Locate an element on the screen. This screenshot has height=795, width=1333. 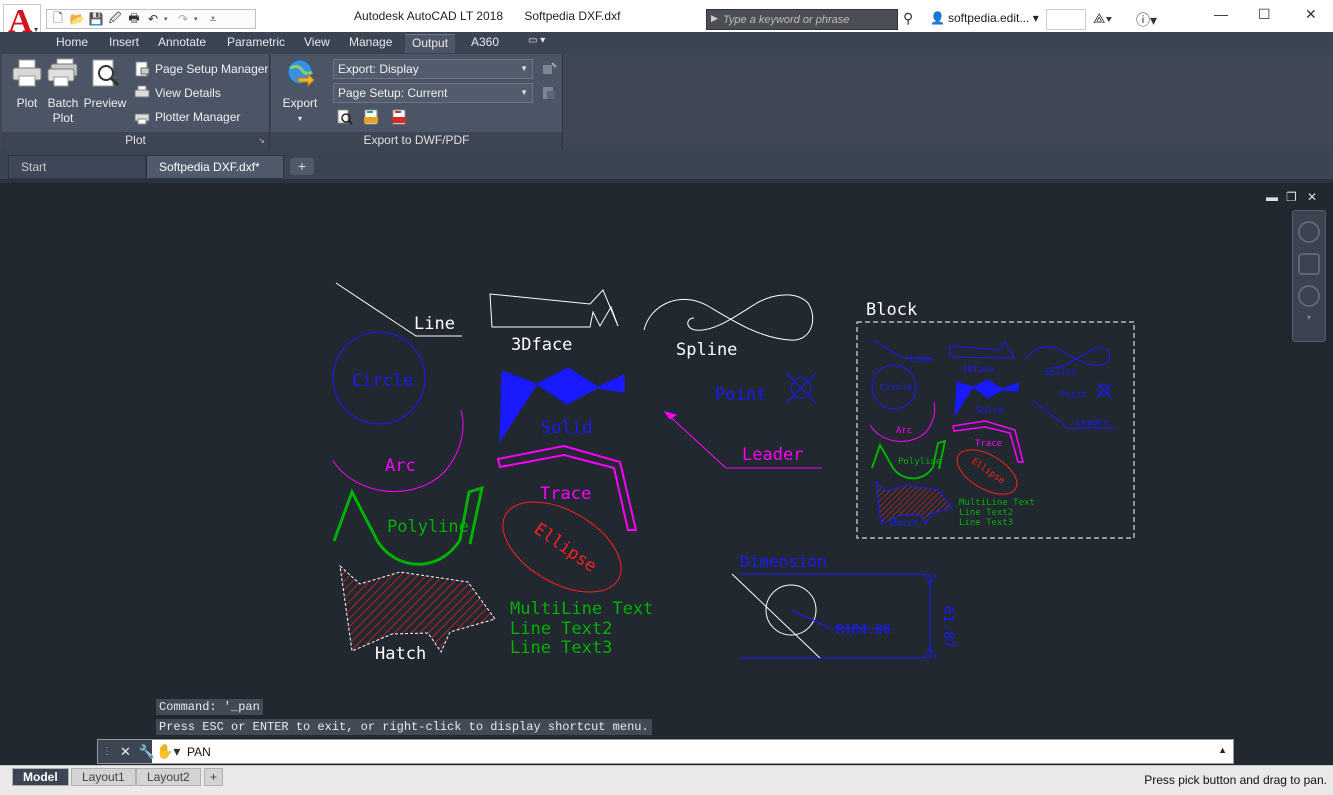
tab-home: Home is located at coordinates (72, 42).